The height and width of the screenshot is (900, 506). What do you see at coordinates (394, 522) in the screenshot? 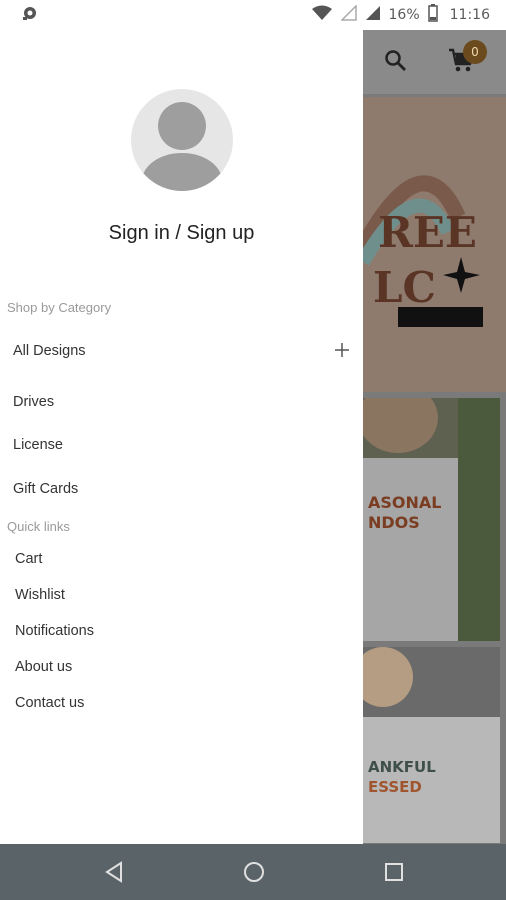
I see `svg-text: NDOS` at bounding box center [394, 522].